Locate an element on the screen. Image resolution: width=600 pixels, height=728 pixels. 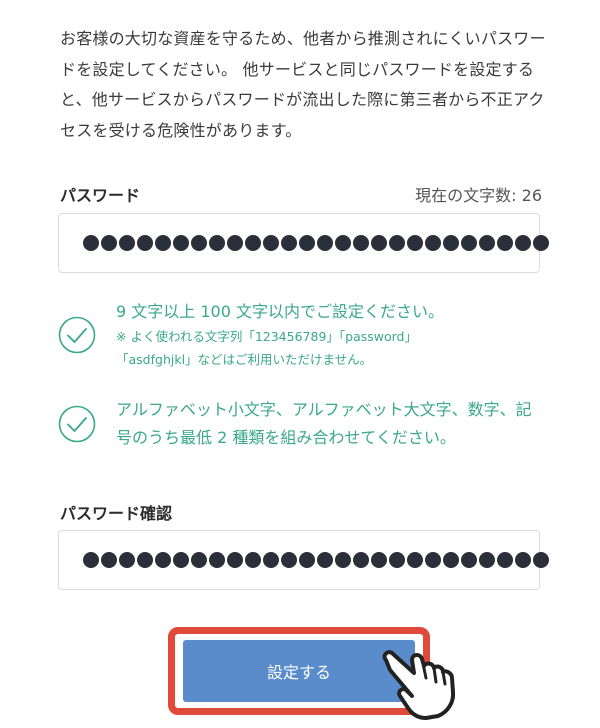
rule-length-note-2: 「asdfghjkl」などはご利用いただけません。 is located at coordinates (244, 359).